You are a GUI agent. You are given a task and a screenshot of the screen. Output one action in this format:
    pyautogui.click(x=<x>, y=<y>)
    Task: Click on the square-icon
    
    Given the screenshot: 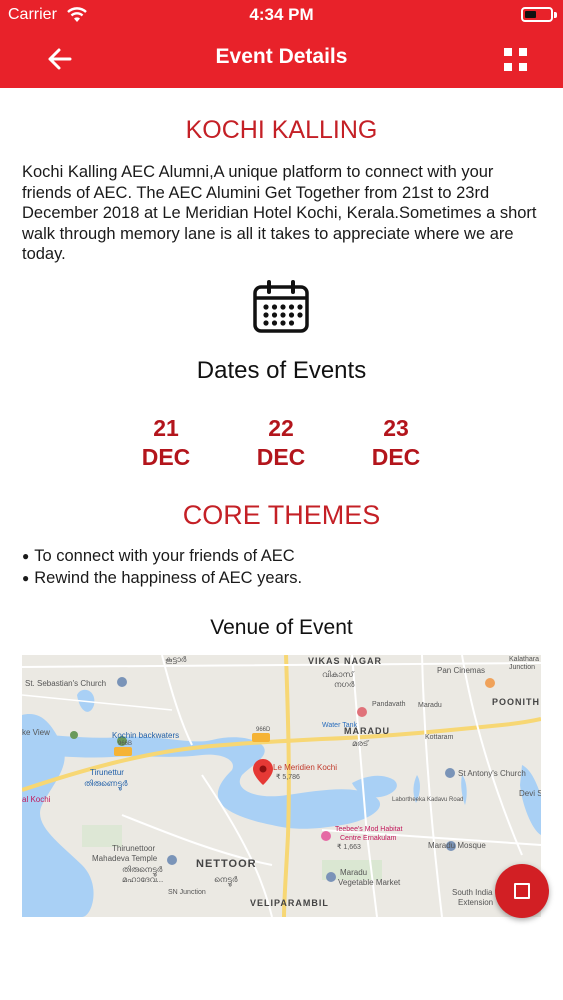 What is the action you would take?
    pyautogui.click(x=522, y=891)
    